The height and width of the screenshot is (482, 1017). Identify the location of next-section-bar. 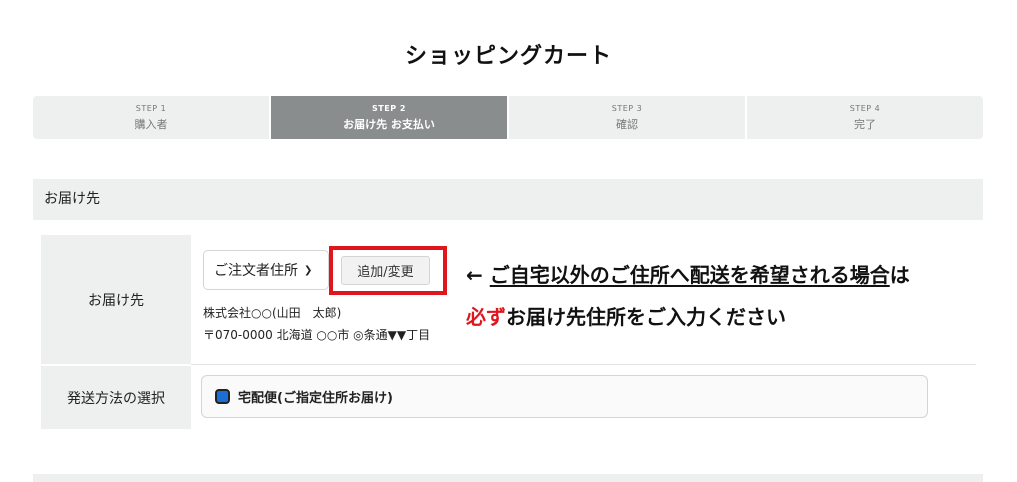
(508, 478).